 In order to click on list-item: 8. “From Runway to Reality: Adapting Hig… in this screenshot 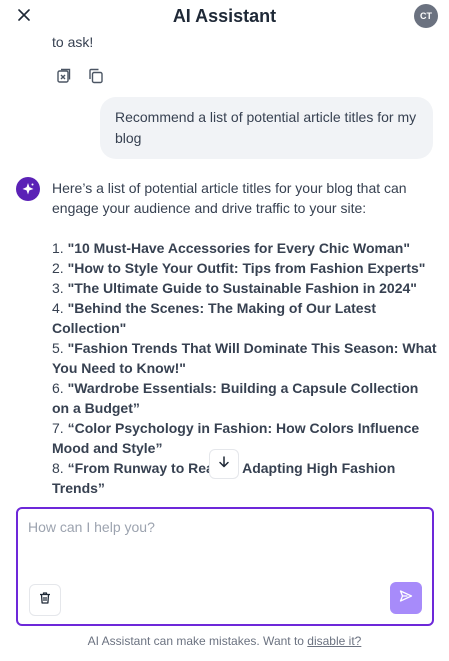, I will do `click(224, 478)`.